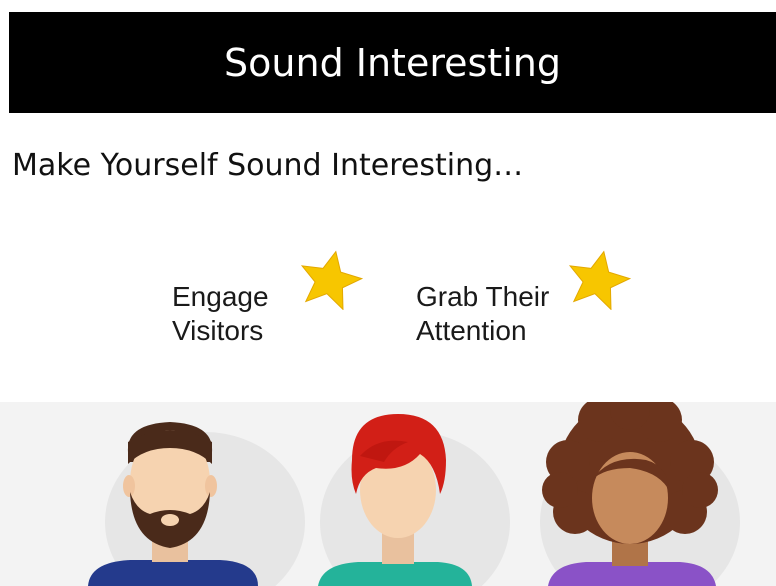 Image resolution: width=776 pixels, height=586 pixels. I want to click on callout-line: Engage, so click(220, 296).